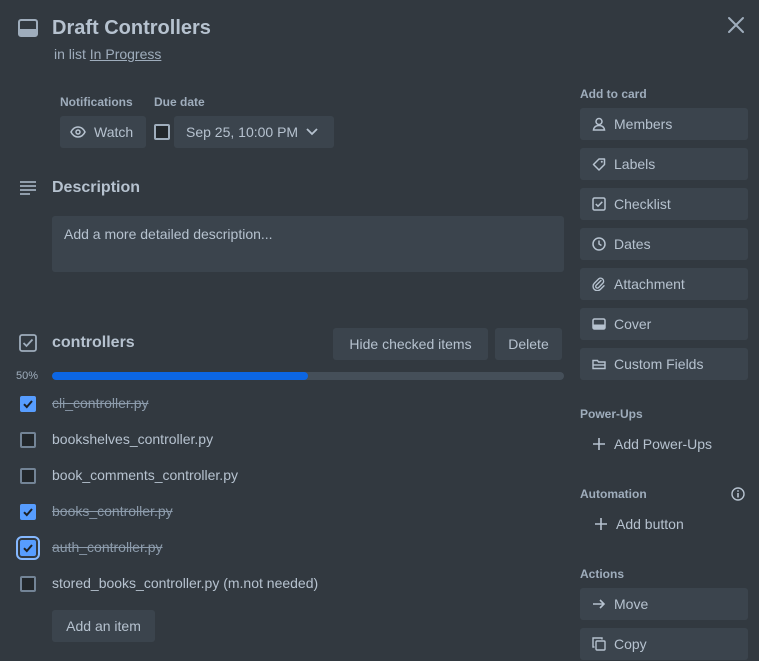 The width and height of the screenshot is (759, 661). Describe the element at coordinates (290, 440) in the screenshot. I see `checklist-item: bookshelves_controller.py` at that location.